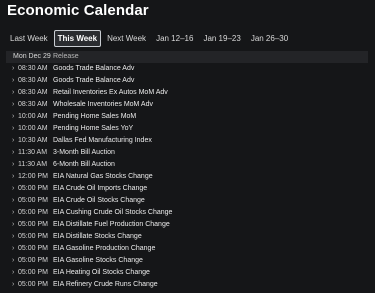  I want to click on tab-jan-26-30: Jan 26–30, so click(269, 38).